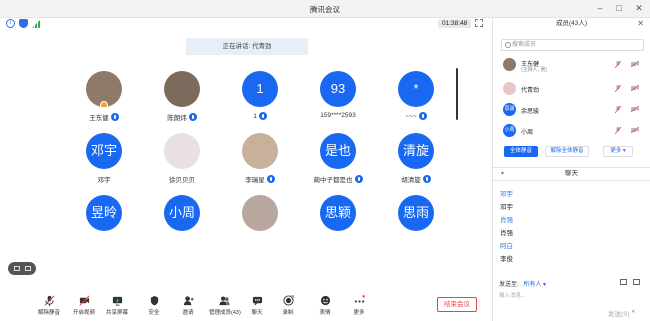 The width and height of the screenshot is (650, 321). Describe the element at coordinates (188, 313) in the screenshot. I see `toolbar-label: 邀请` at that location.